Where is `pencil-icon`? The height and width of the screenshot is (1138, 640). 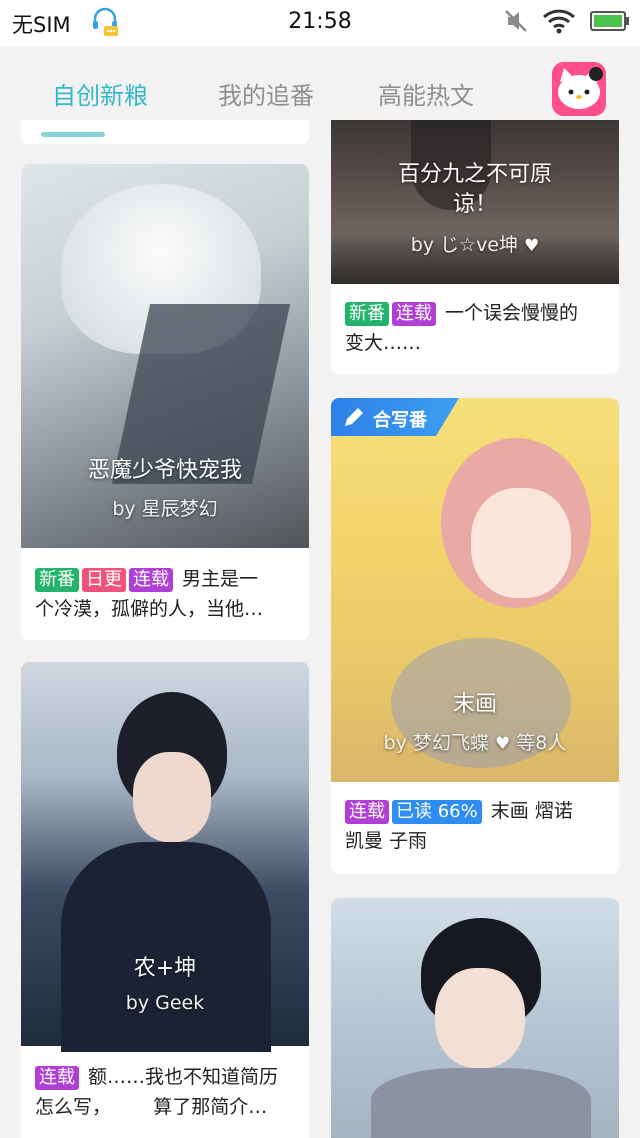
pencil-icon is located at coordinates (354, 417).